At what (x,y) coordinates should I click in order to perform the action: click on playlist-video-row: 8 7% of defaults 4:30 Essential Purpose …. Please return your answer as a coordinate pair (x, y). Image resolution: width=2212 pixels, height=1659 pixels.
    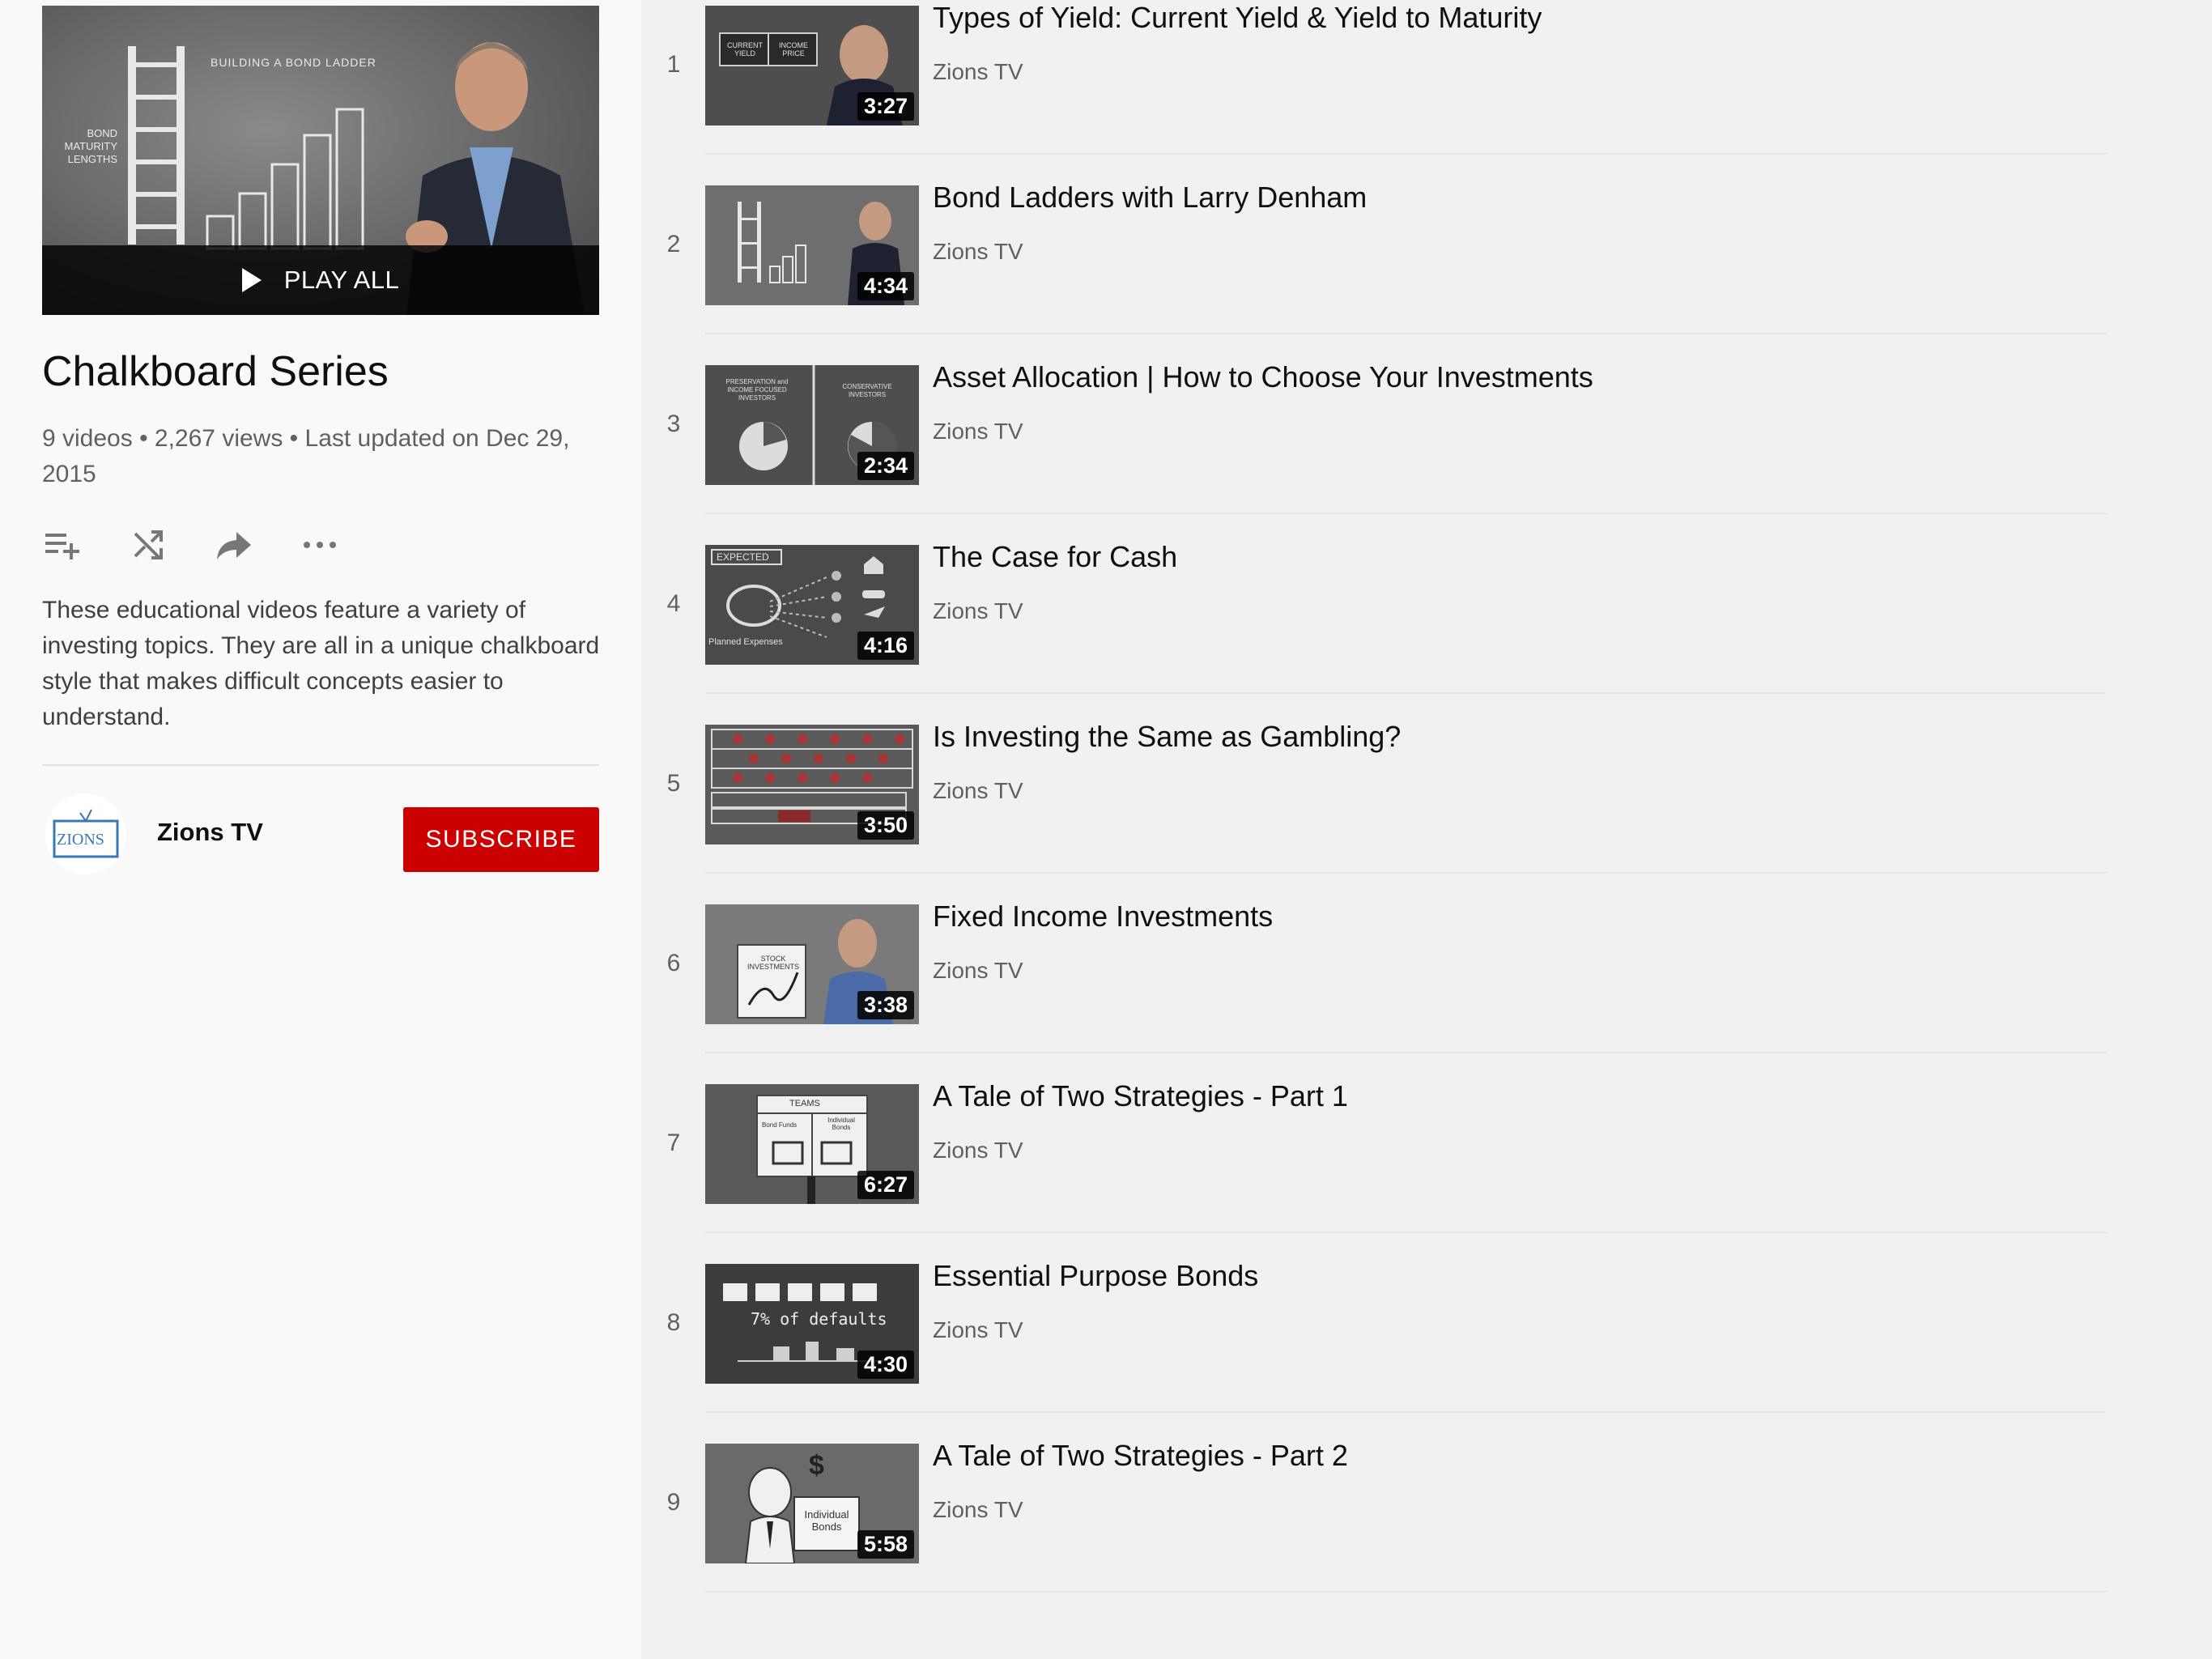
    Looking at the image, I should click on (1374, 1352).